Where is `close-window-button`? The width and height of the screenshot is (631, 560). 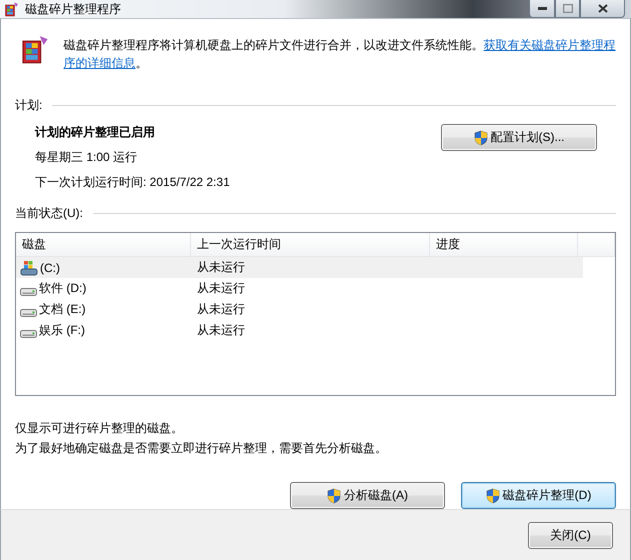 close-window-button is located at coordinates (602, 9).